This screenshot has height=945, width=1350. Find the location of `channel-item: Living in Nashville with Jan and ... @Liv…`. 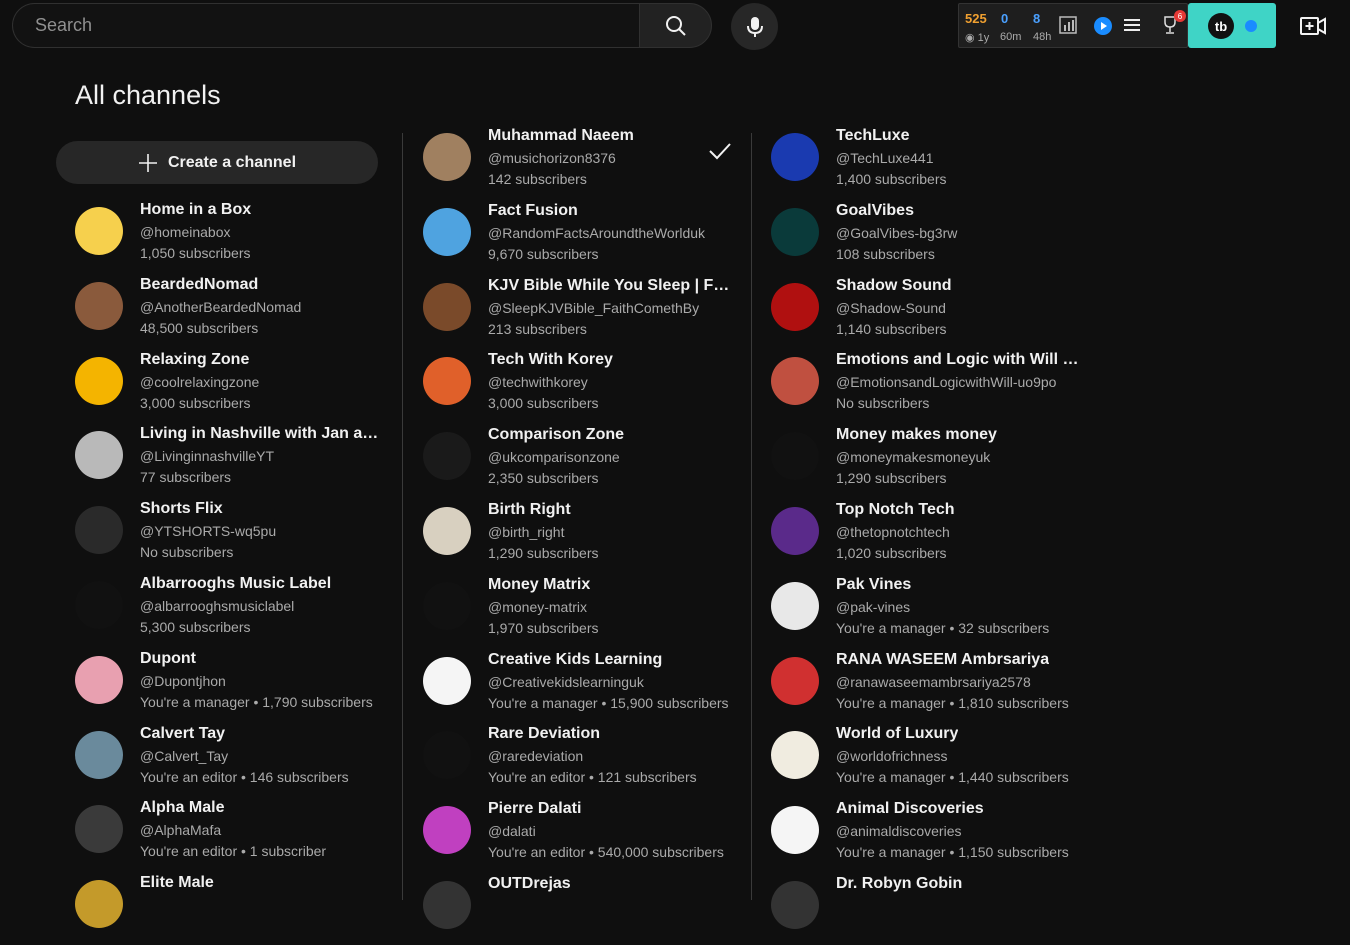

channel-item: Living in Nashville with Jan and ... @Liv… is located at coordinates (235, 460).